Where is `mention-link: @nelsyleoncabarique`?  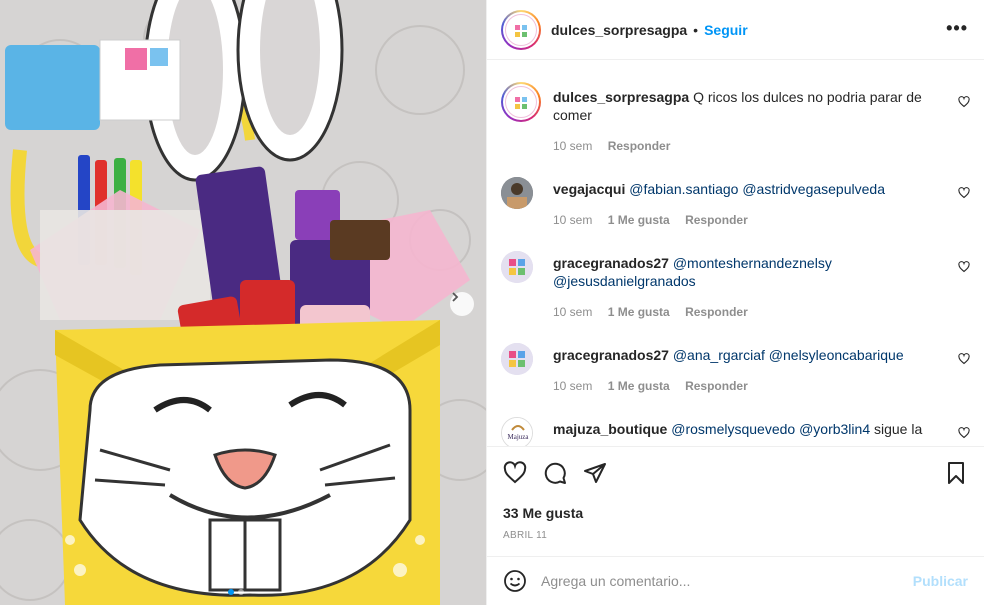
mention-link: @nelsyleoncabarique is located at coordinates (836, 355).